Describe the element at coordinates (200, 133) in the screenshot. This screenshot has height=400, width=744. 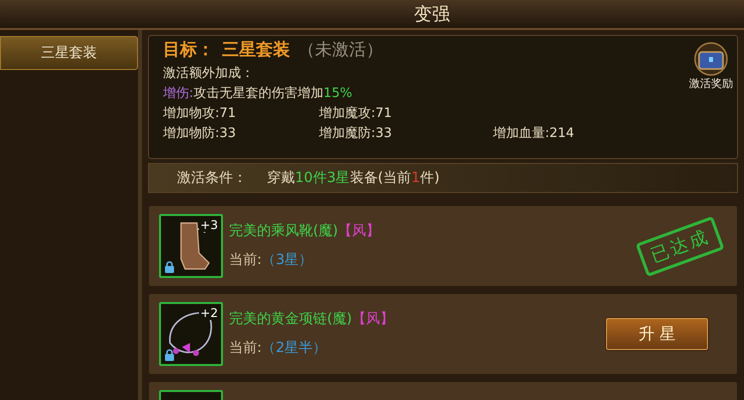
I see `stat-text: 增加物防:33` at that location.